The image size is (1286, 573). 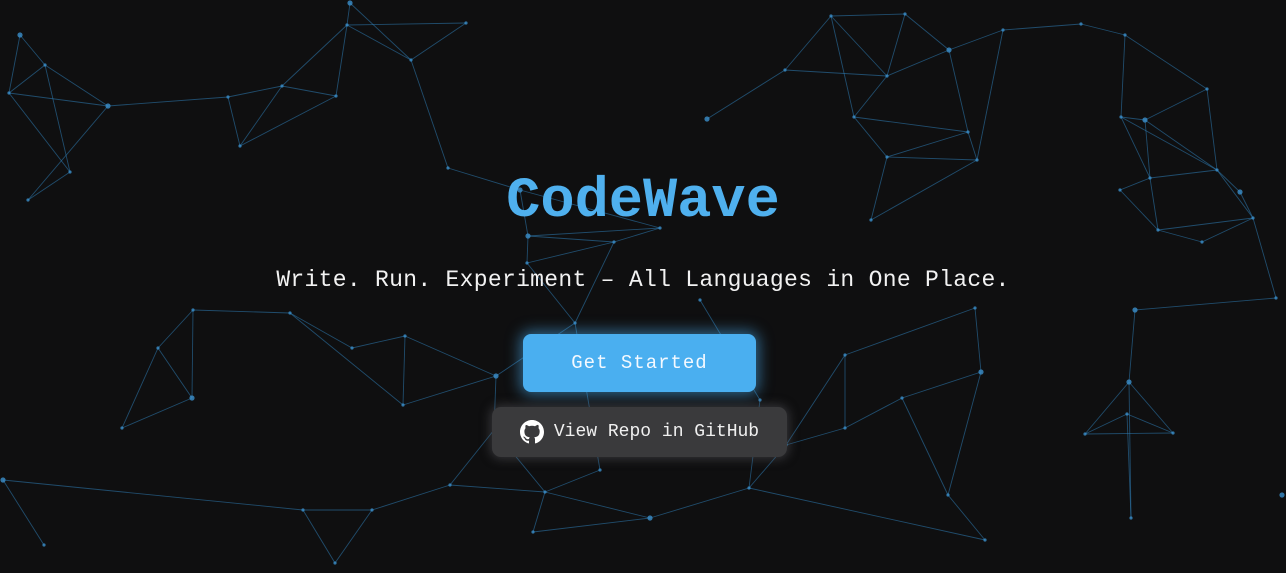 I want to click on app-title: CodeWave, so click(x=643, y=202).